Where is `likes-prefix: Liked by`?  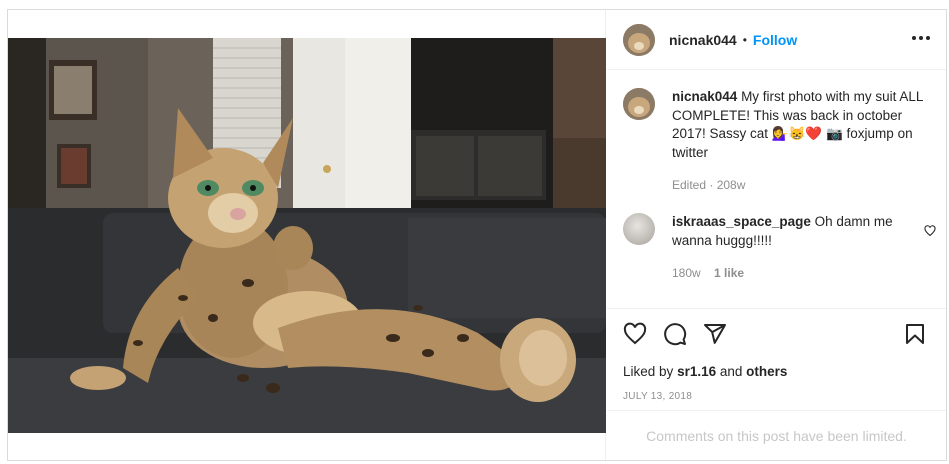 likes-prefix: Liked by is located at coordinates (648, 371).